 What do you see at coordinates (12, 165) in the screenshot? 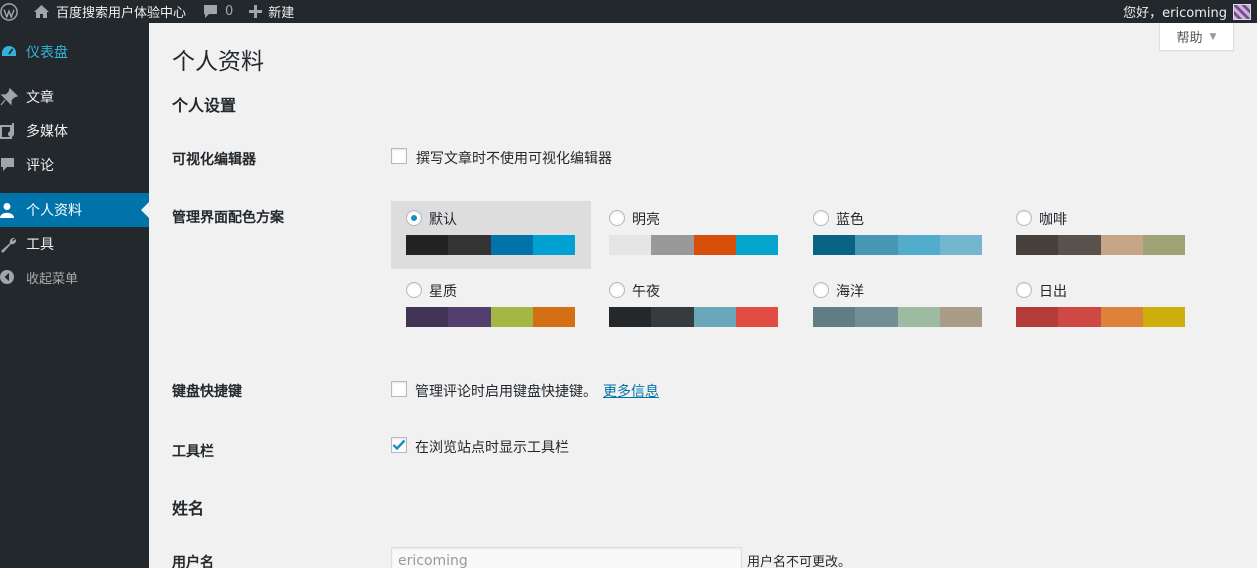
I see `comment-icon` at bounding box center [12, 165].